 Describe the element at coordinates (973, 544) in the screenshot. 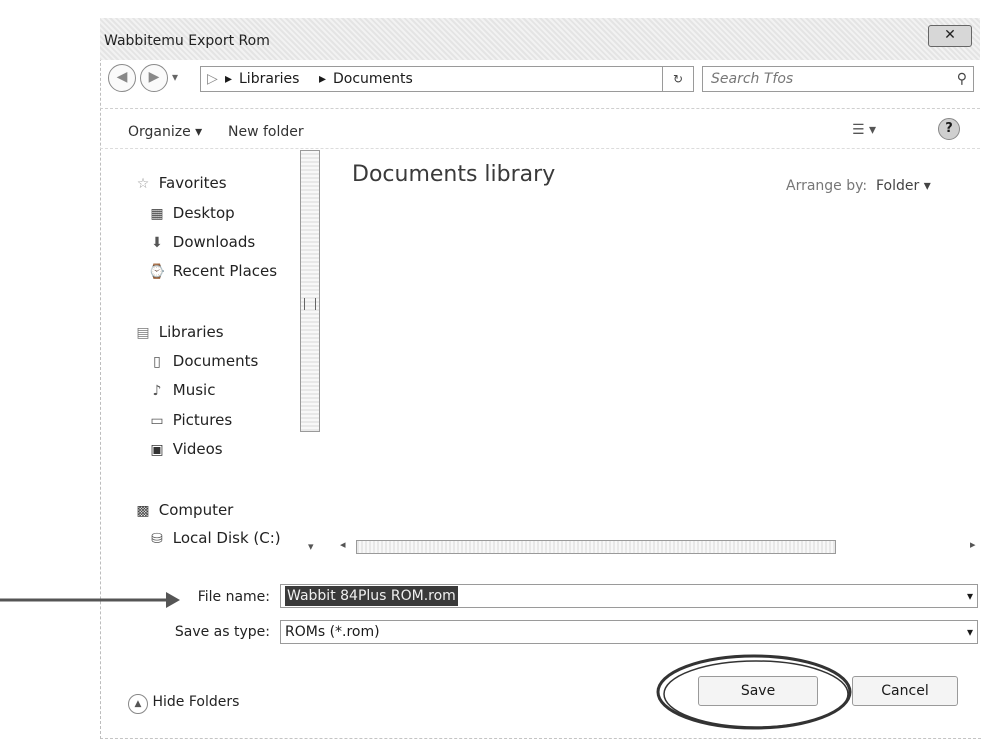

I see `scroll-right-arrow: ▸` at that location.